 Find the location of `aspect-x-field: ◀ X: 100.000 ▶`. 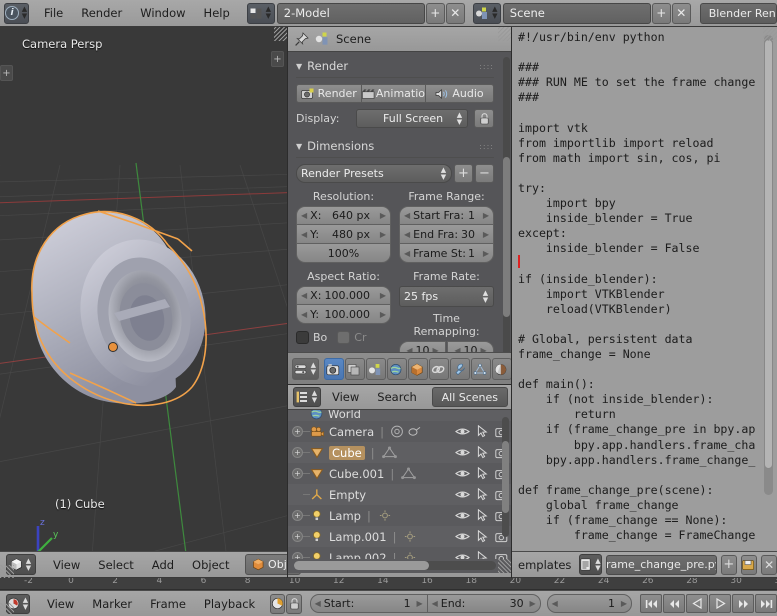

aspect-x-field: ◀ X: 100.000 ▶ is located at coordinates (343, 295).